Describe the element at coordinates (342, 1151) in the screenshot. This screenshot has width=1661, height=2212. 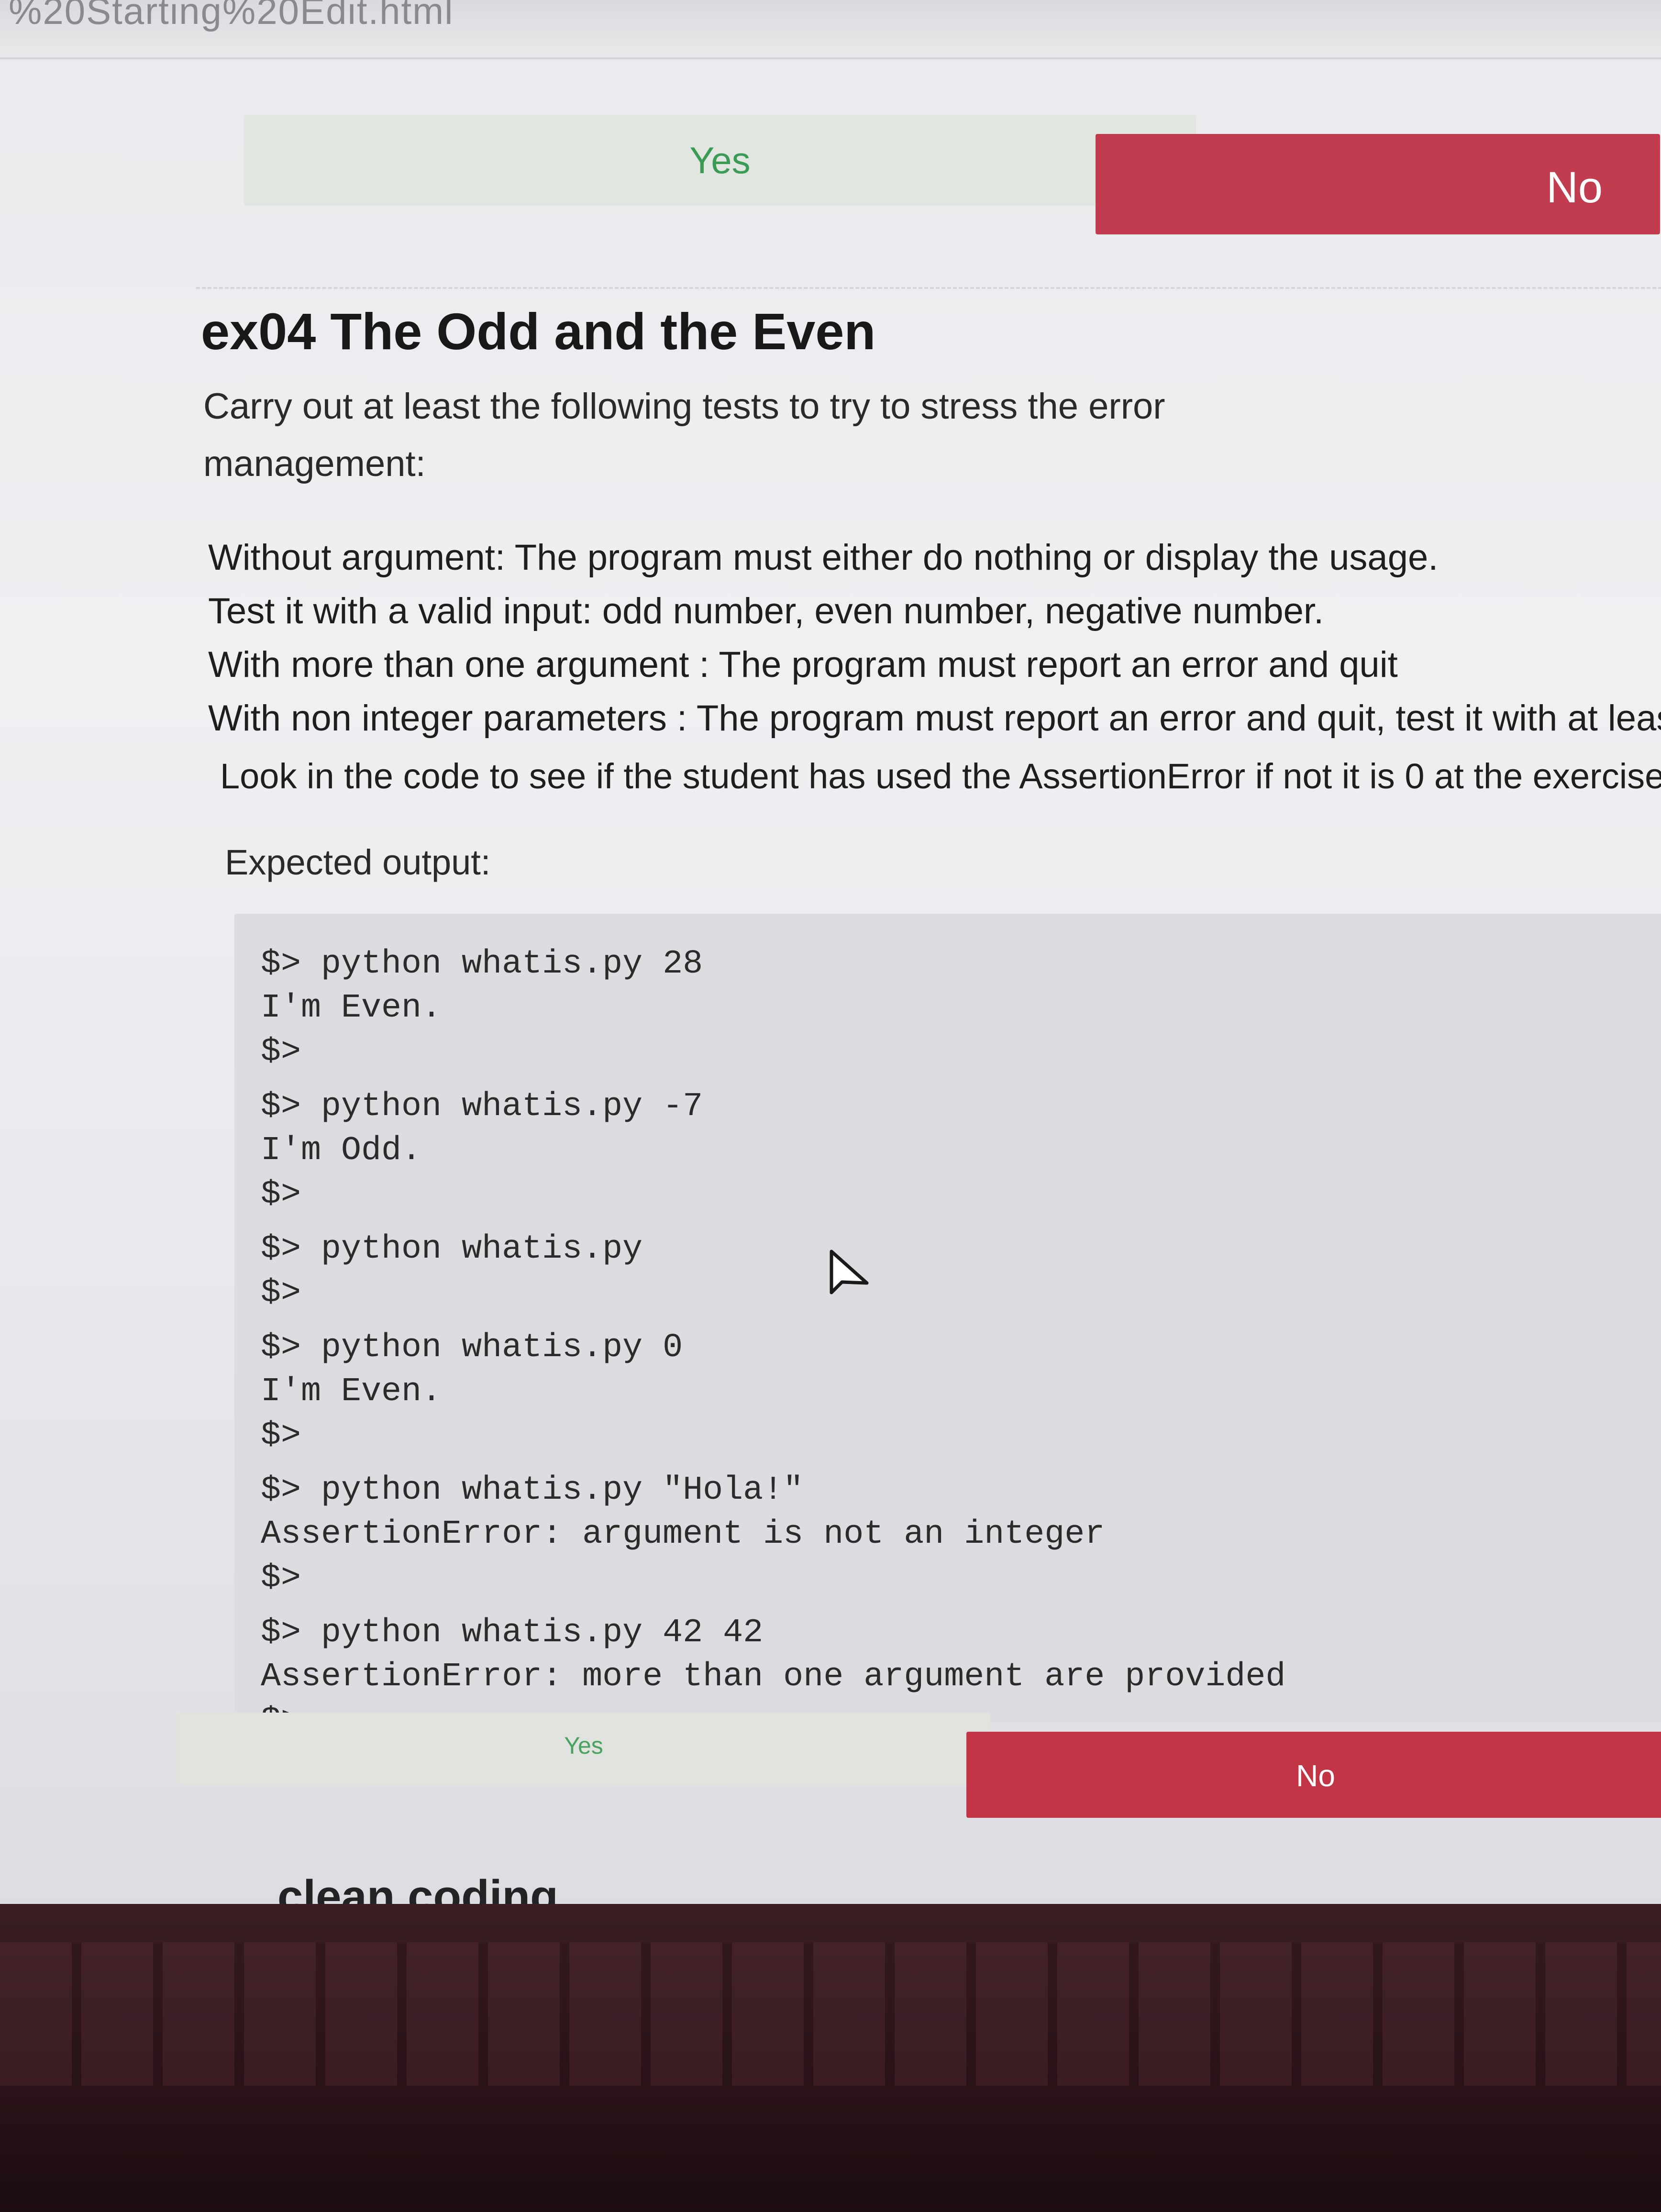
I see `code-line: I'm Odd.` at that location.